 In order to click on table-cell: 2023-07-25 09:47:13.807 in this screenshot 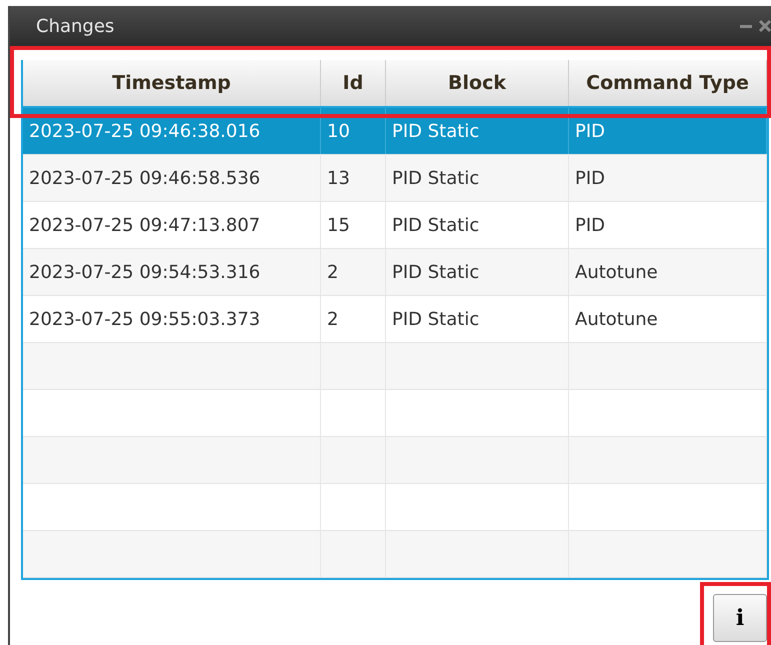, I will do `click(172, 225)`.